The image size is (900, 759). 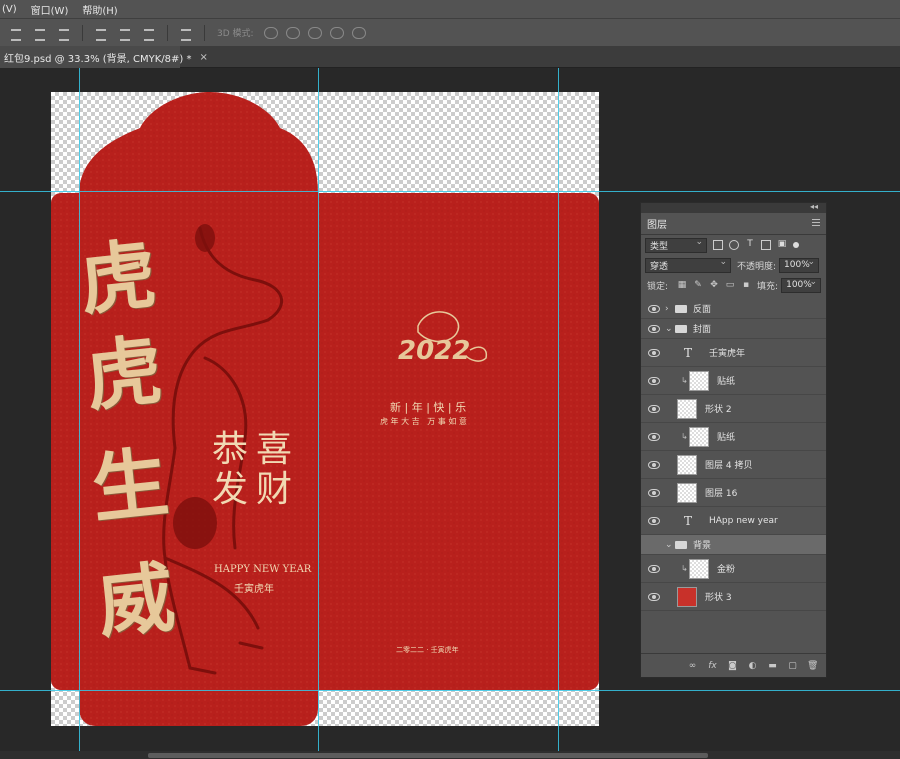 I want to click on filter-adjustment-icon, so click(x=734, y=245).